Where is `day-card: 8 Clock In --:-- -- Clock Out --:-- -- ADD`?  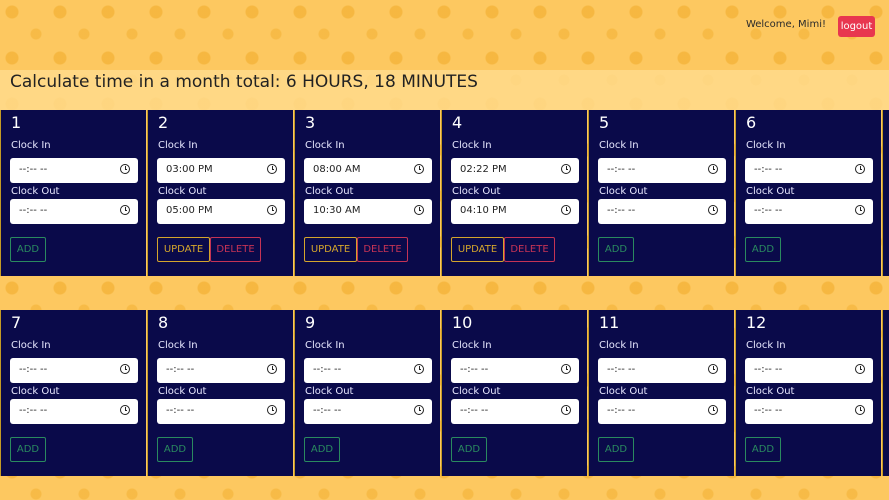 day-card: 8 Clock In --:-- -- Clock Out --:-- -- ADD is located at coordinates (220, 393).